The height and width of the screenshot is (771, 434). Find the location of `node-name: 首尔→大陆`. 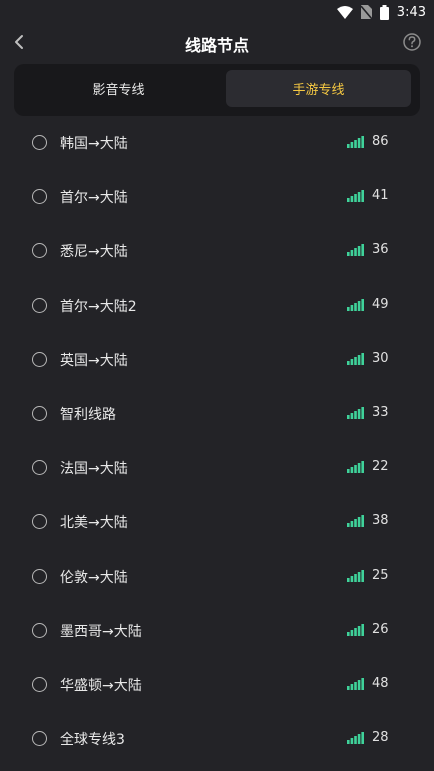

node-name: 首尔→大陆 is located at coordinates (94, 198).